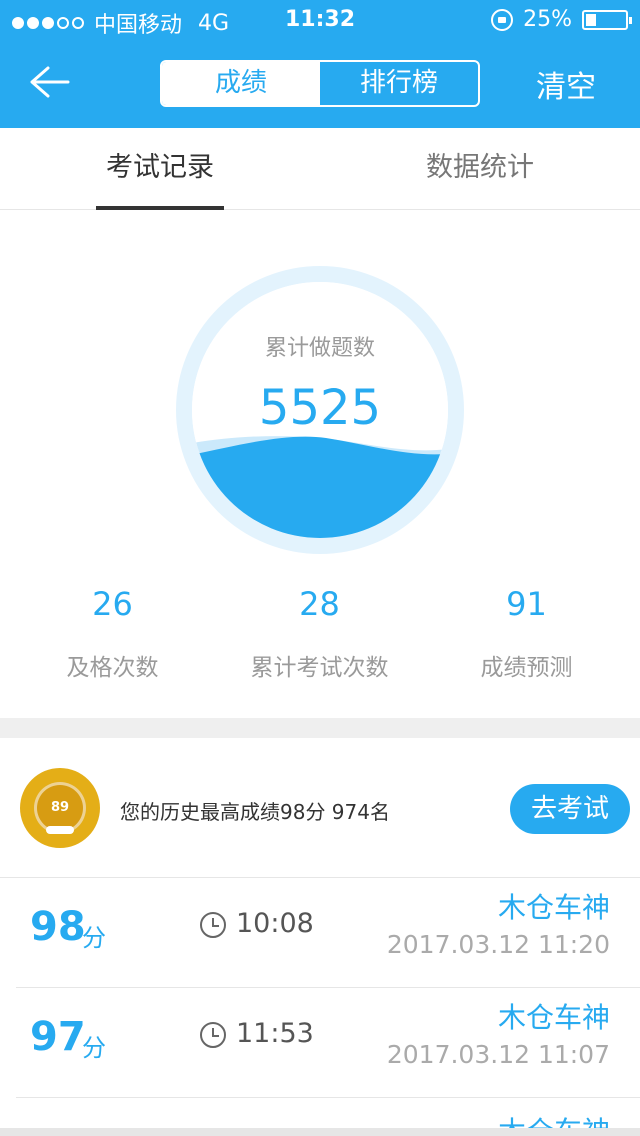  I want to click on tab-bar: 考试记录 数据统计, so click(320, 169).